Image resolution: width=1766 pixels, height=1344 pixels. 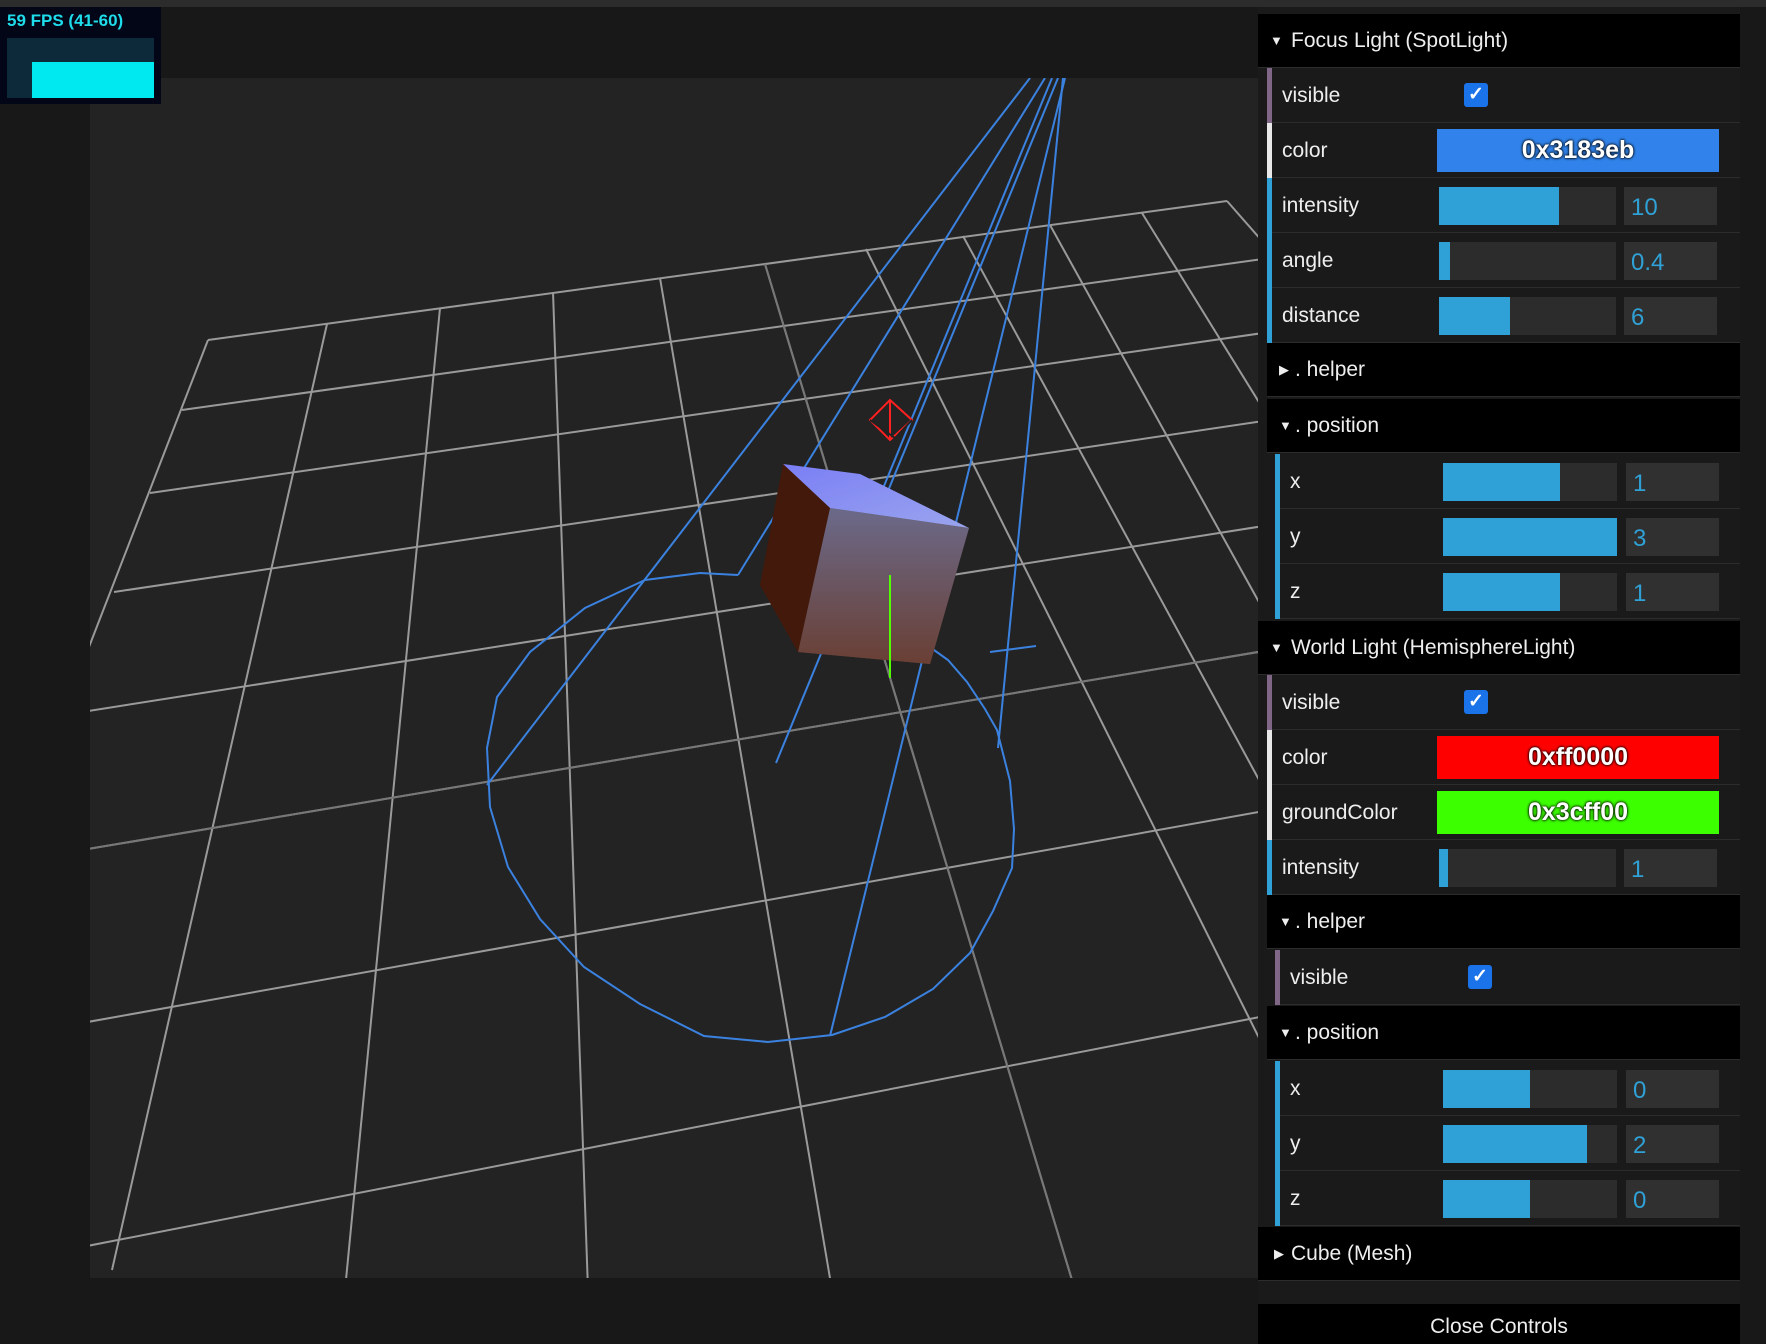 I want to click on spot-angle-slider, so click(x=1527, y=261).